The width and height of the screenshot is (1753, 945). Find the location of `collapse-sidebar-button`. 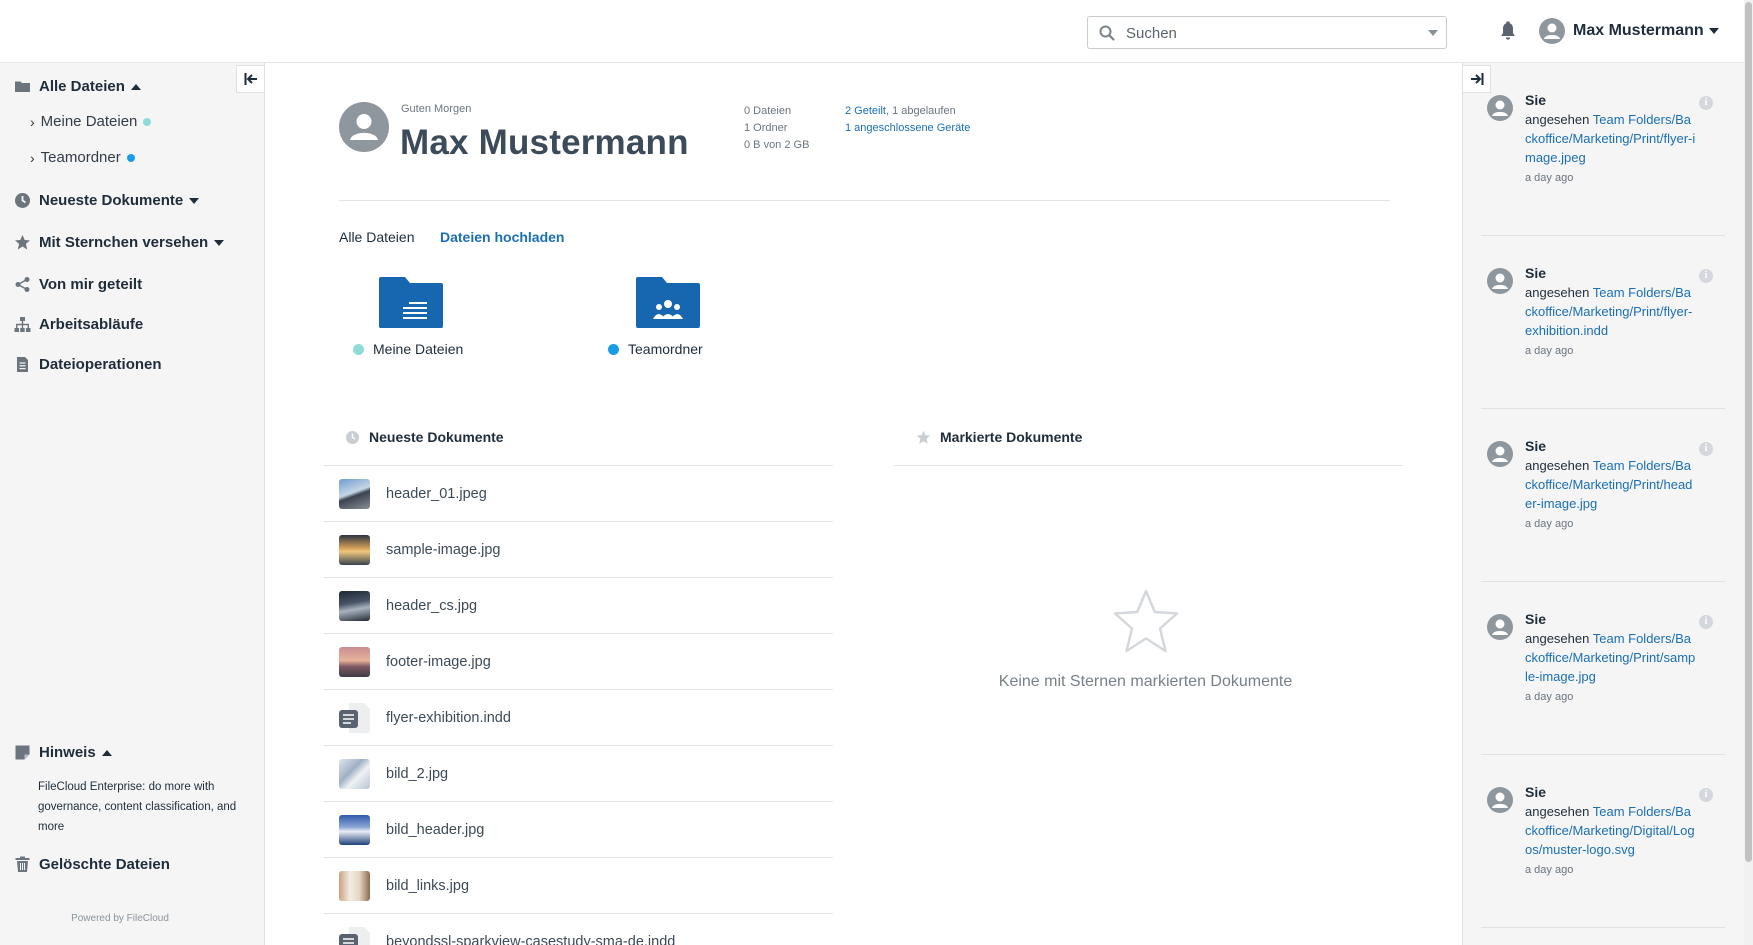

collapse-sidebar-button is located at coordinates (250, 79).